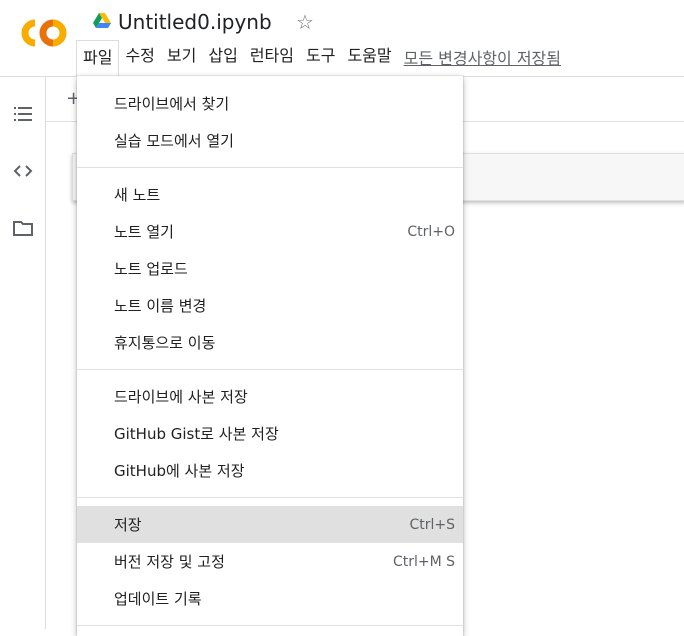 This screenshot has width=684, height=636. What do you see at coordinates (160, 306) in the screenshot?
I see `menu-item-label: 노트 이름 변경` at bounding box center [160, 306].